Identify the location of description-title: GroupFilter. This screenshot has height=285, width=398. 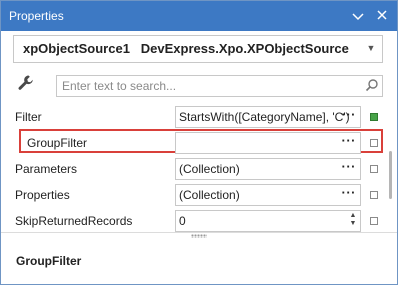
(49, 261).